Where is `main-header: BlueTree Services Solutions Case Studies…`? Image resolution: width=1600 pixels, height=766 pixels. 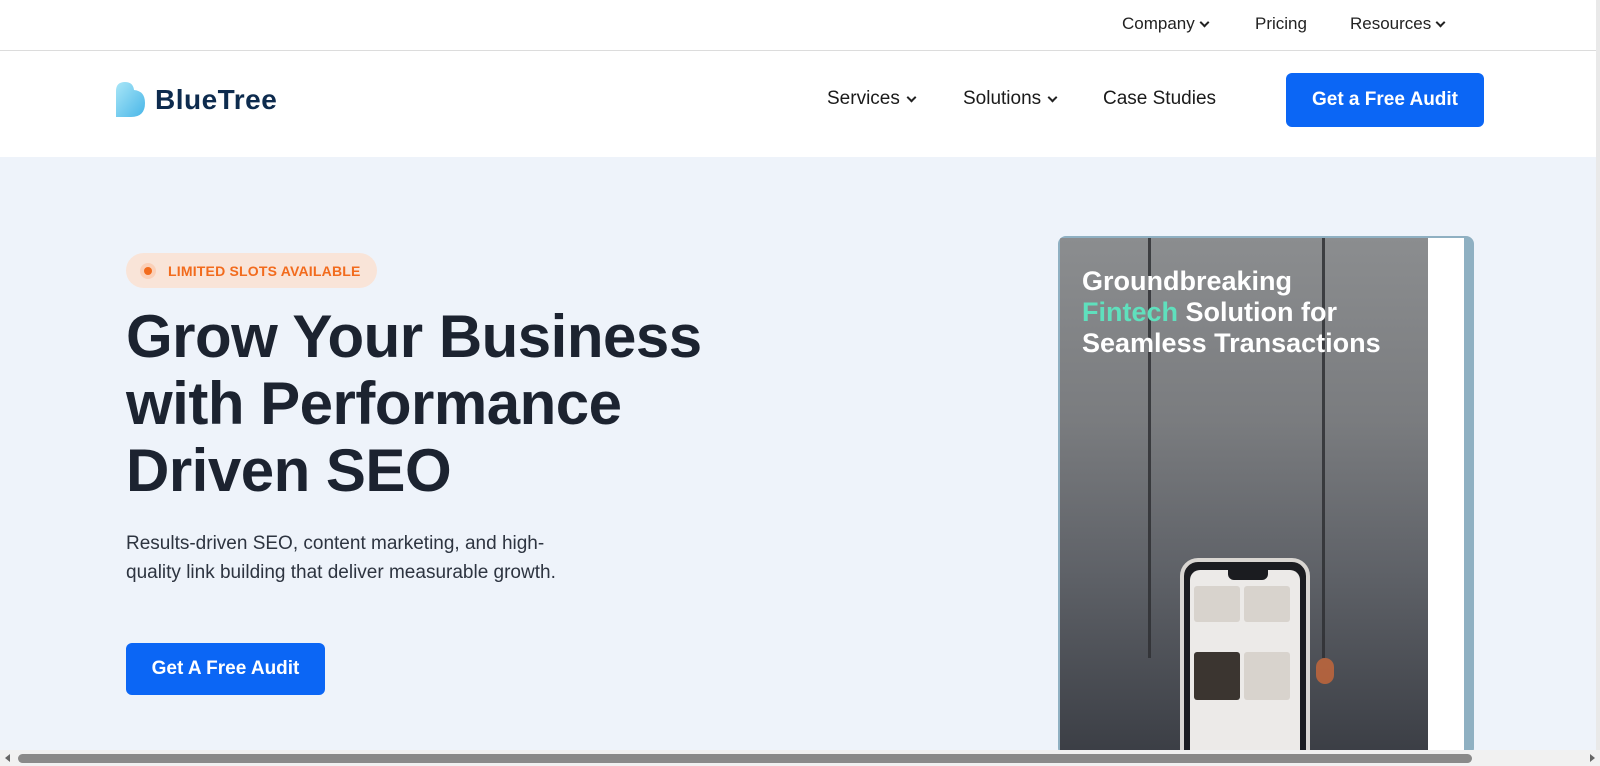 main-header: BlueTree Services Solutions Case Studies… is located at coordinates (800, 104).